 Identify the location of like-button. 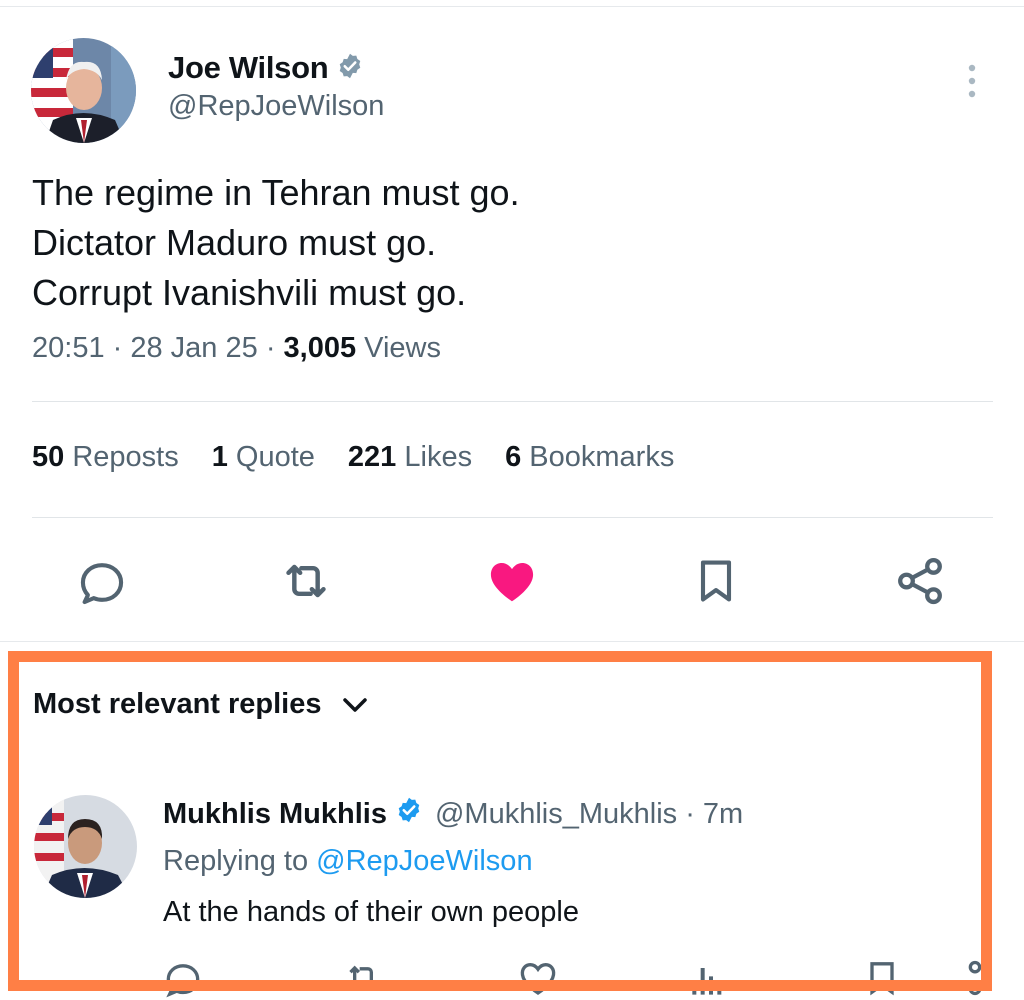
(512, 581).